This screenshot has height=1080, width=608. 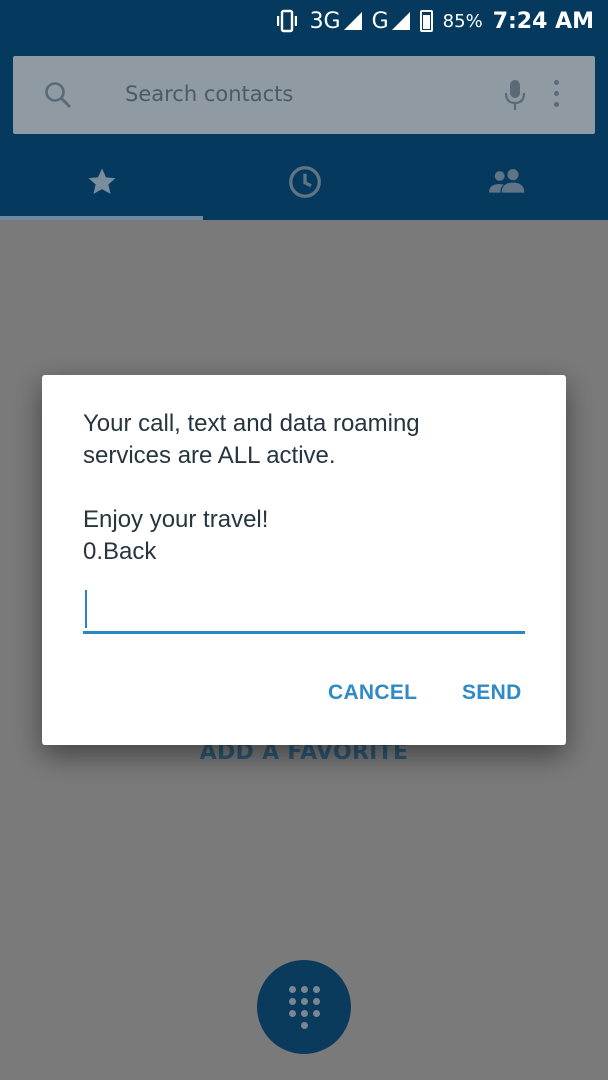 What do you see at coordinates (372, 693) in the screenshot?
I see `cancel-button: CANCEL` at bounding box center [372, 693].